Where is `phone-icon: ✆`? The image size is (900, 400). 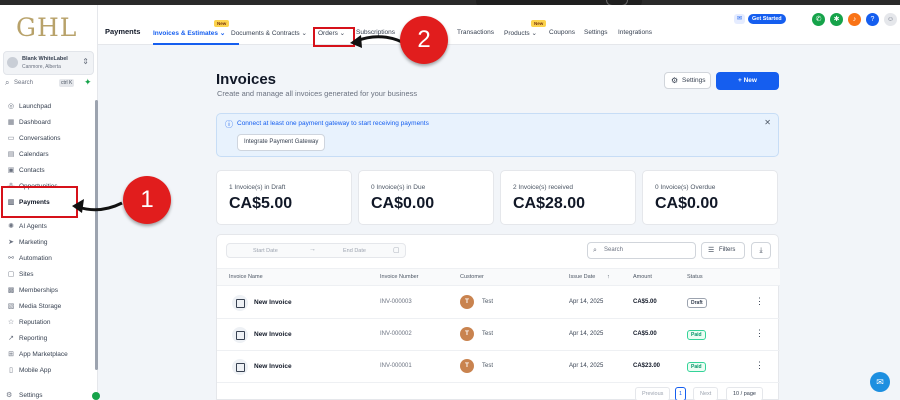 phone-icon: ✆ is located at coordinates (818, 19).